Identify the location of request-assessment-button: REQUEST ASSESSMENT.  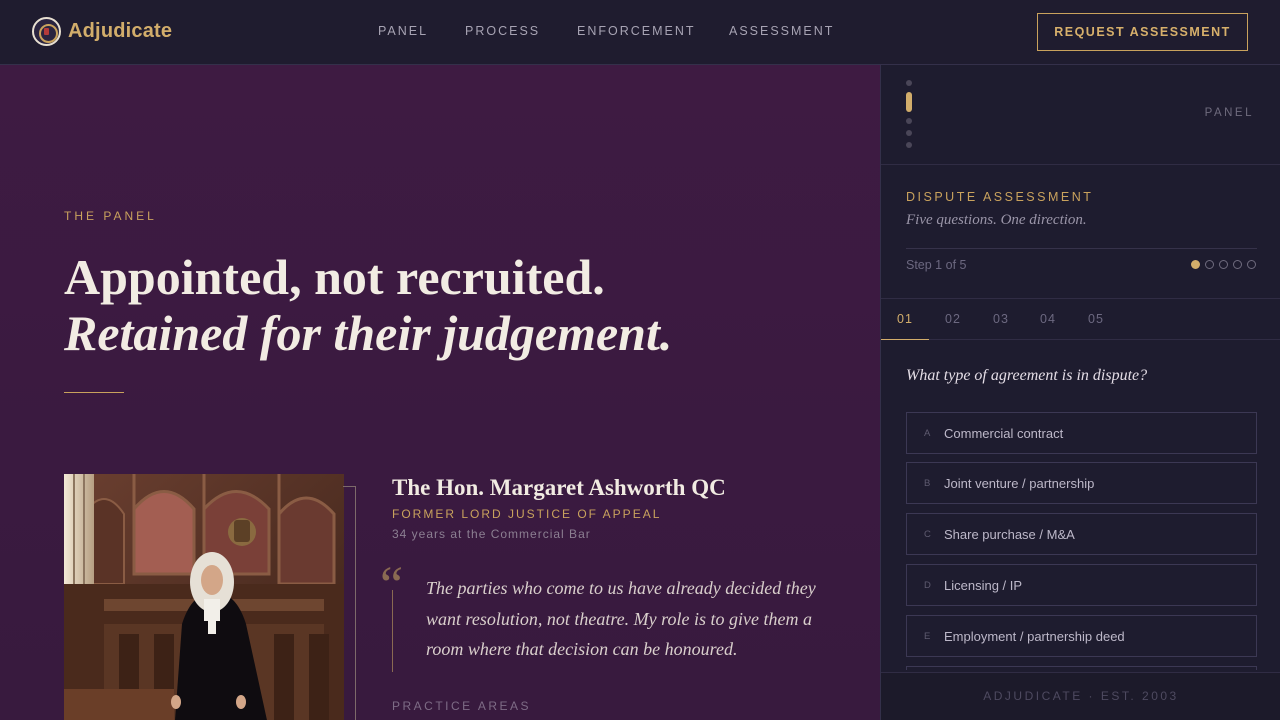
(1142, 32).